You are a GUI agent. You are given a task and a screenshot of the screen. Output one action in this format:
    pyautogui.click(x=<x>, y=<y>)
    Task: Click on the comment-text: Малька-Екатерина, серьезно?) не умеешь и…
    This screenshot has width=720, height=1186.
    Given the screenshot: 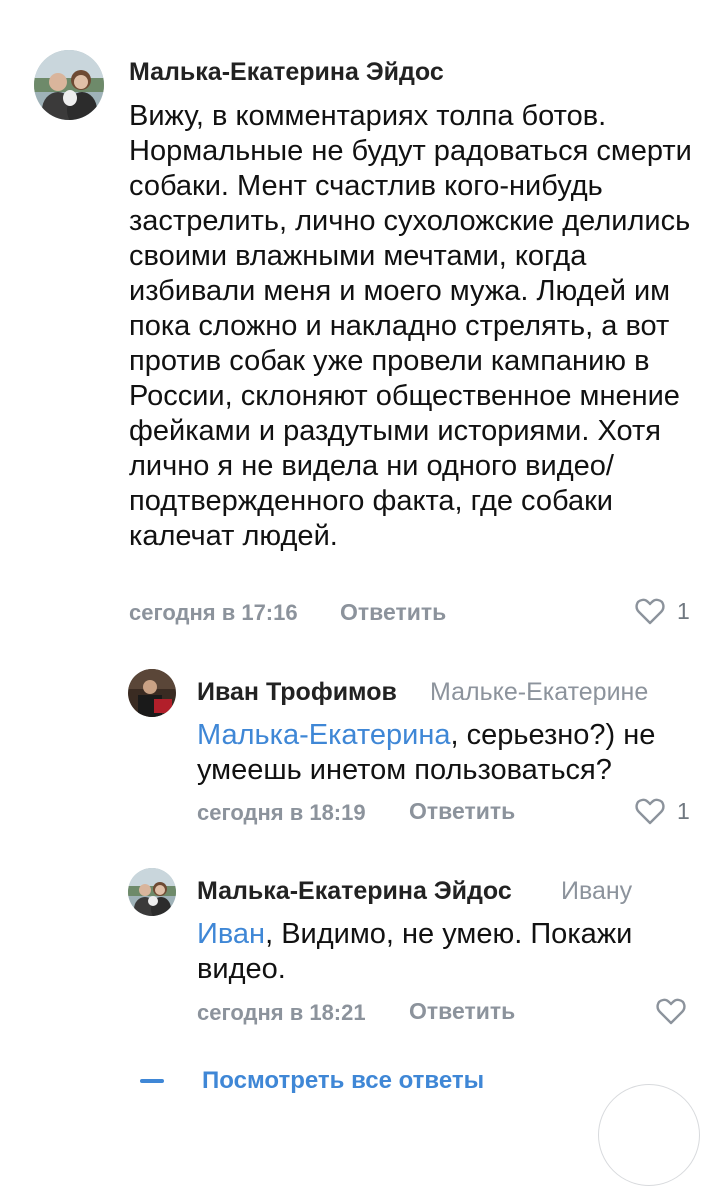 What is the action you would take?
    pyautogui.click(x=442, y=753)
    